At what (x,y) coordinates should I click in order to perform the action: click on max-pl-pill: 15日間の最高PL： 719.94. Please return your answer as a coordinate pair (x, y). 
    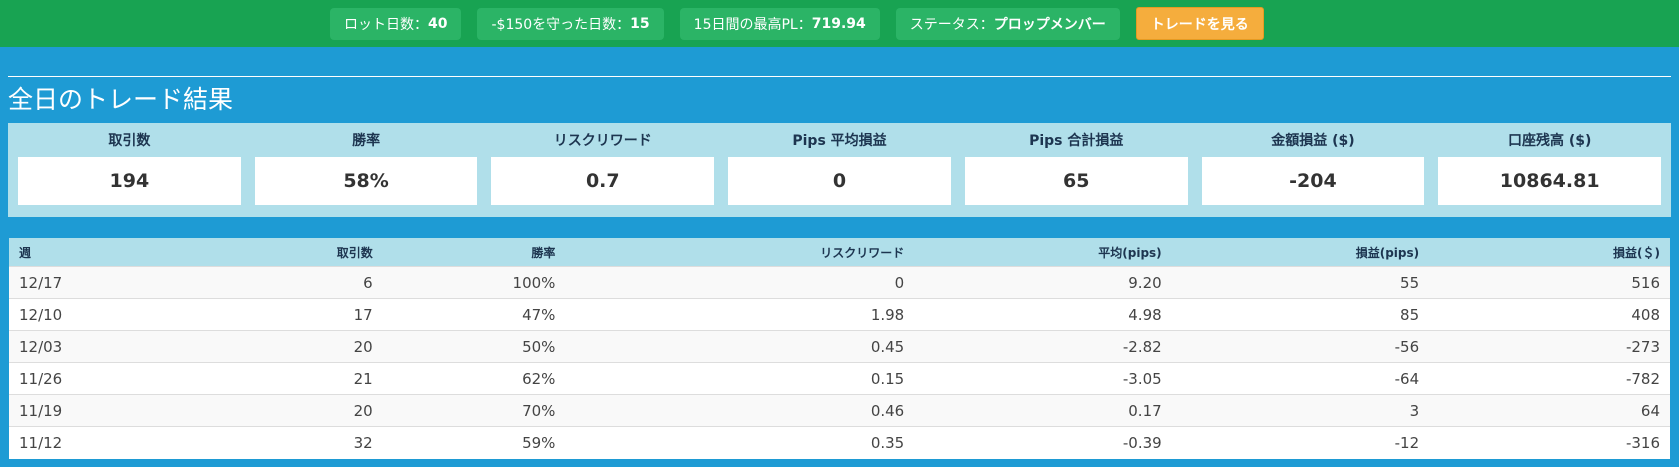
    Looking at the image, I should click on (779, 23).